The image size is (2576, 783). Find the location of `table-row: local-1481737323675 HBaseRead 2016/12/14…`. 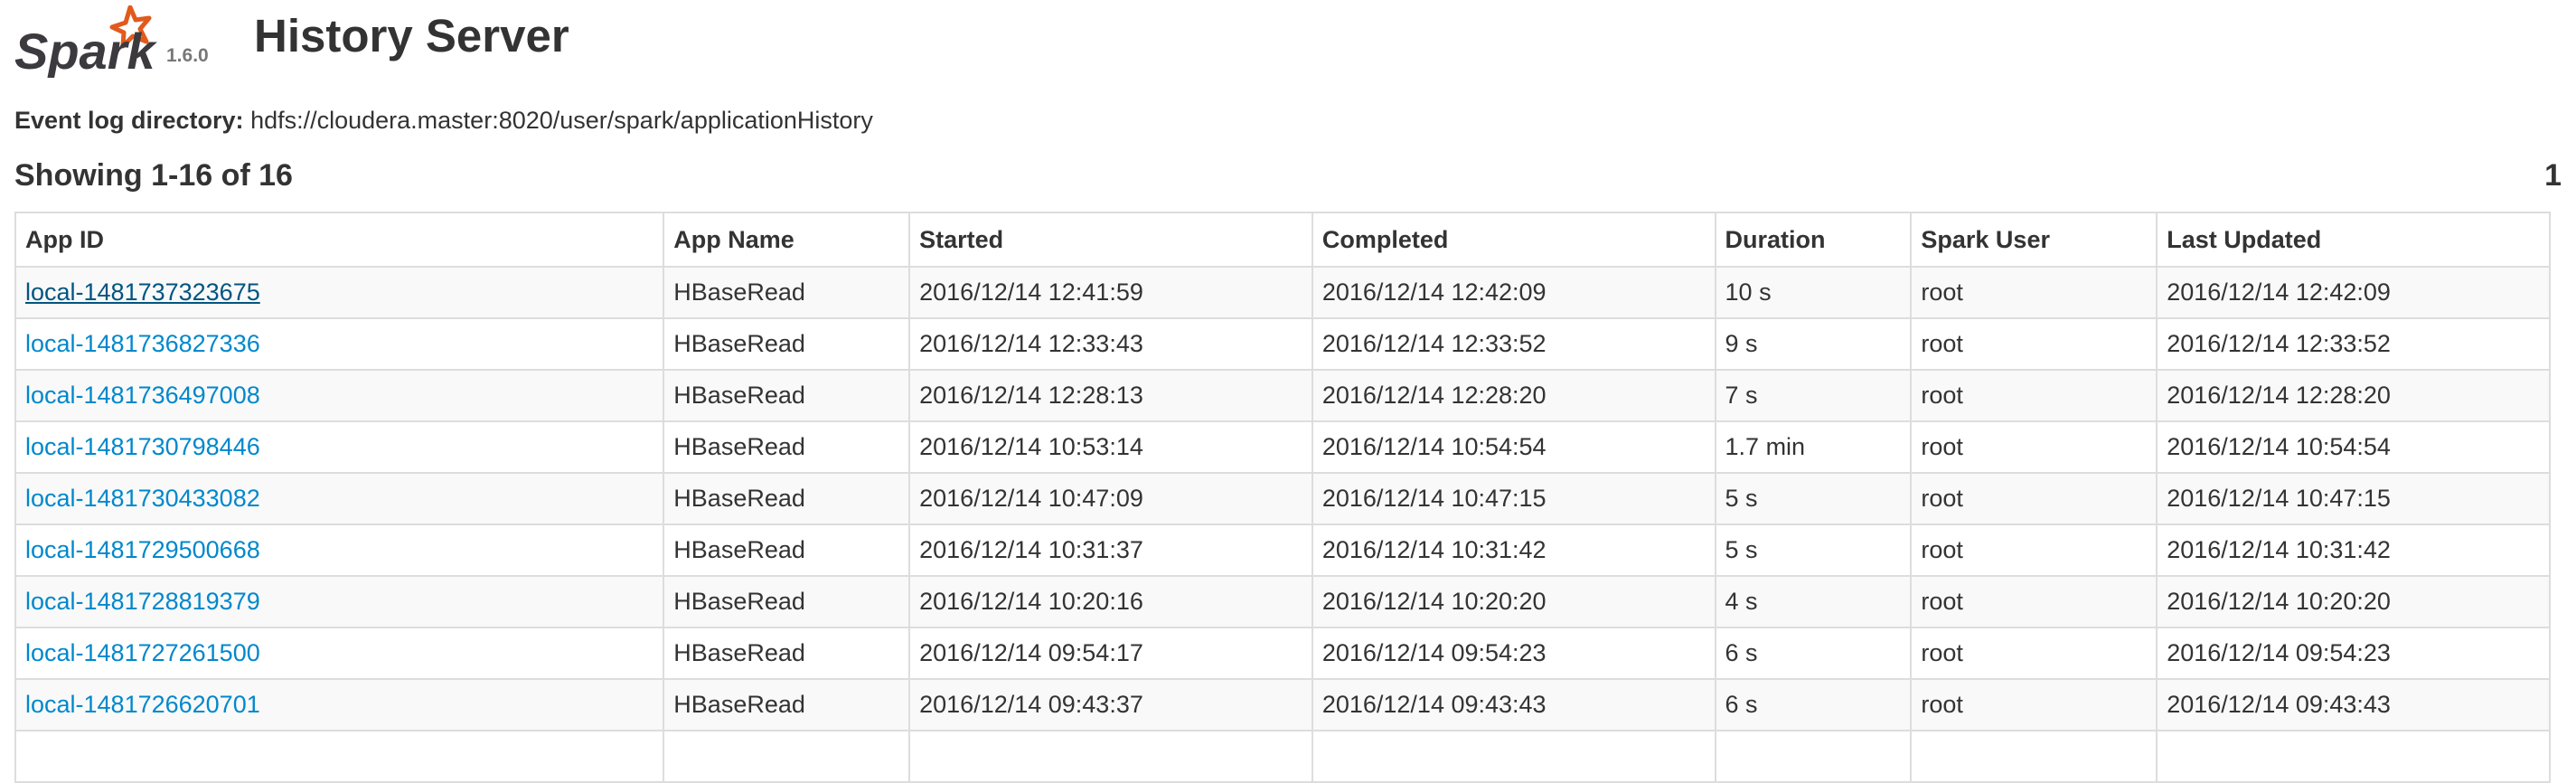

table-row: local-1481737323675 HBaseRead 2016/12/14… is located at coordinates (1283, 292).